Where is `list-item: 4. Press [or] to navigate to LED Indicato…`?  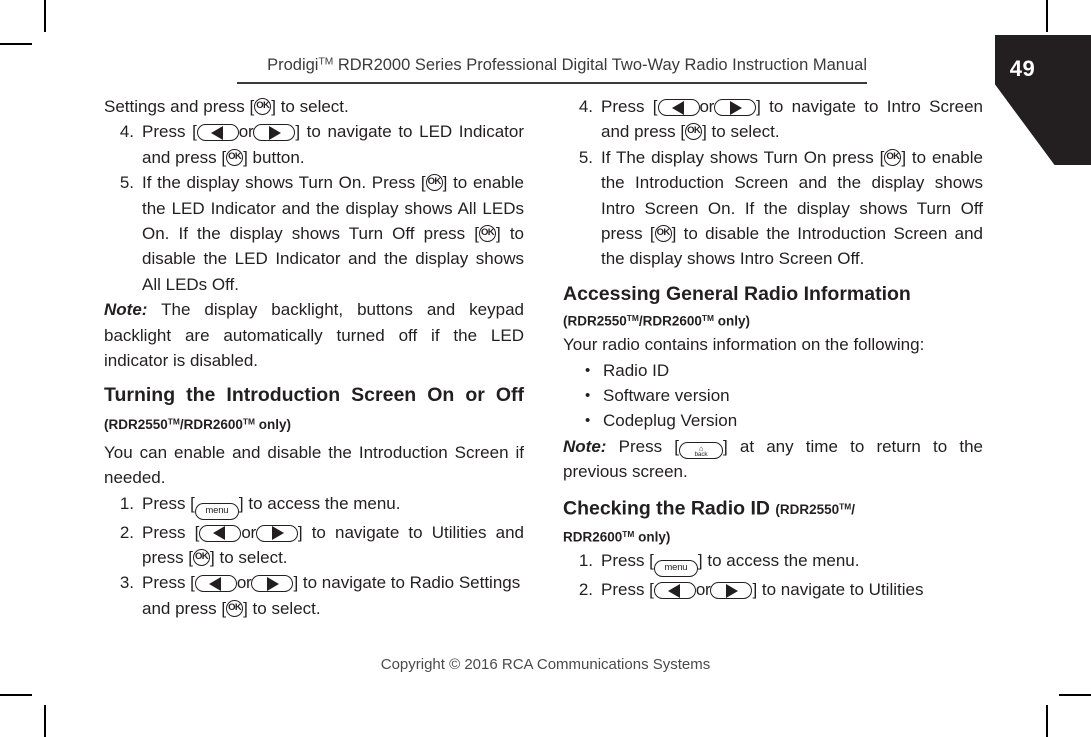
list-item: 4. Press [or] to navigate to LED Indicato… is located at coordinates (314, 144).